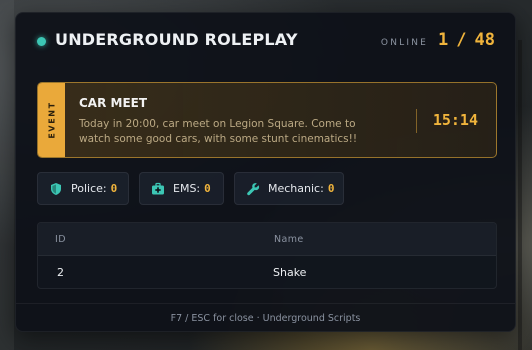 Image resolution: width=532 pixels, height=350 pixels. I want to click on table-row: 2 Shake, so click(267, 272).